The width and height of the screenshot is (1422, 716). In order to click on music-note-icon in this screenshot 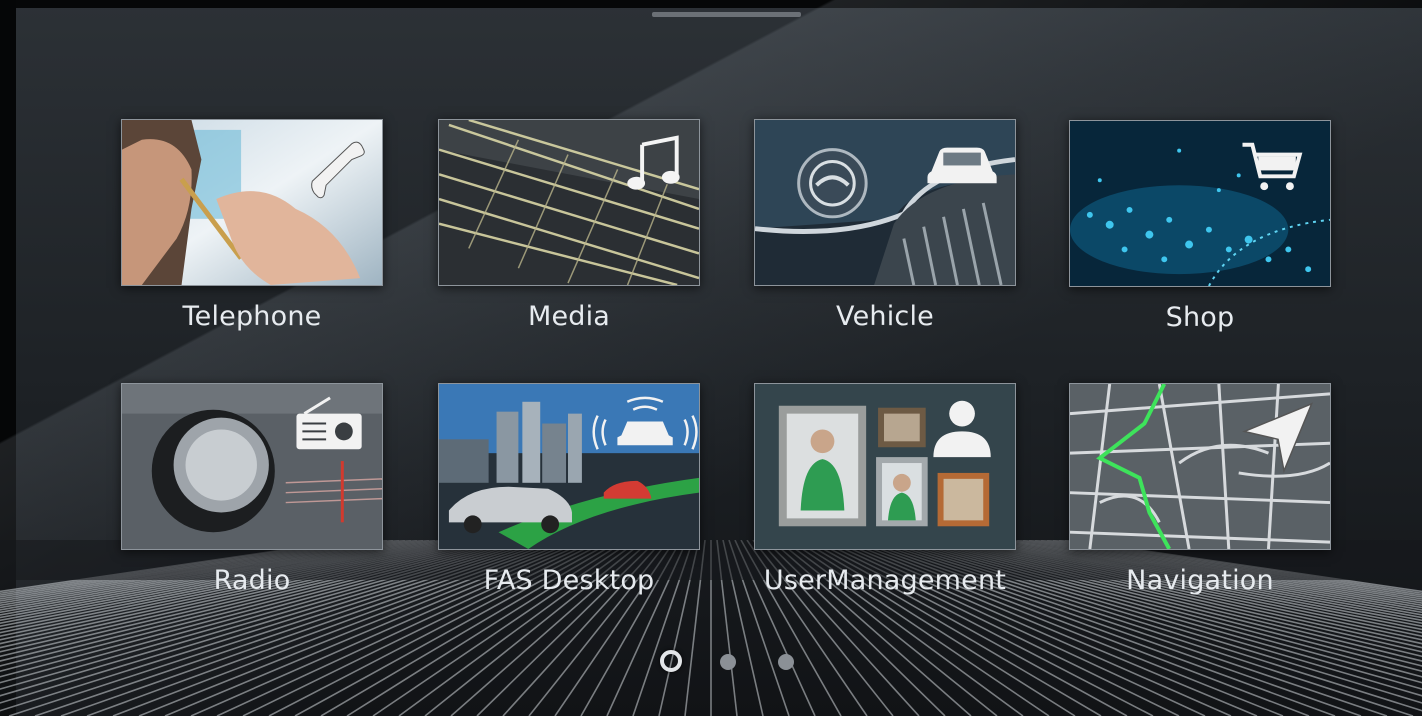, I will do `click(653, 162)`.